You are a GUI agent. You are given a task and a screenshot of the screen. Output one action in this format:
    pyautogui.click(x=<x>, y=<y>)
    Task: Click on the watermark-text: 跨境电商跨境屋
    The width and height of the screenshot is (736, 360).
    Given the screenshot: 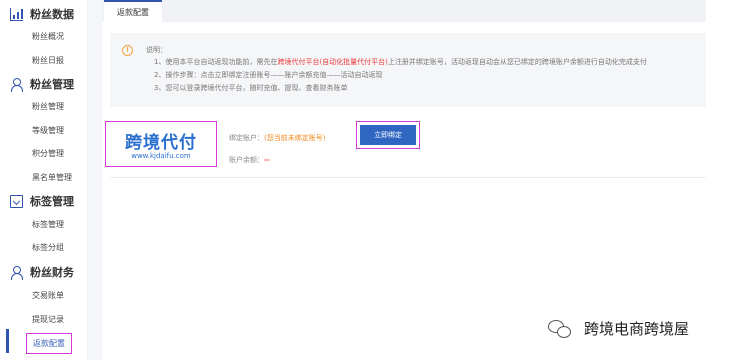 What is the action you would take?
    pyautogui.click(x=637, y=329)
    